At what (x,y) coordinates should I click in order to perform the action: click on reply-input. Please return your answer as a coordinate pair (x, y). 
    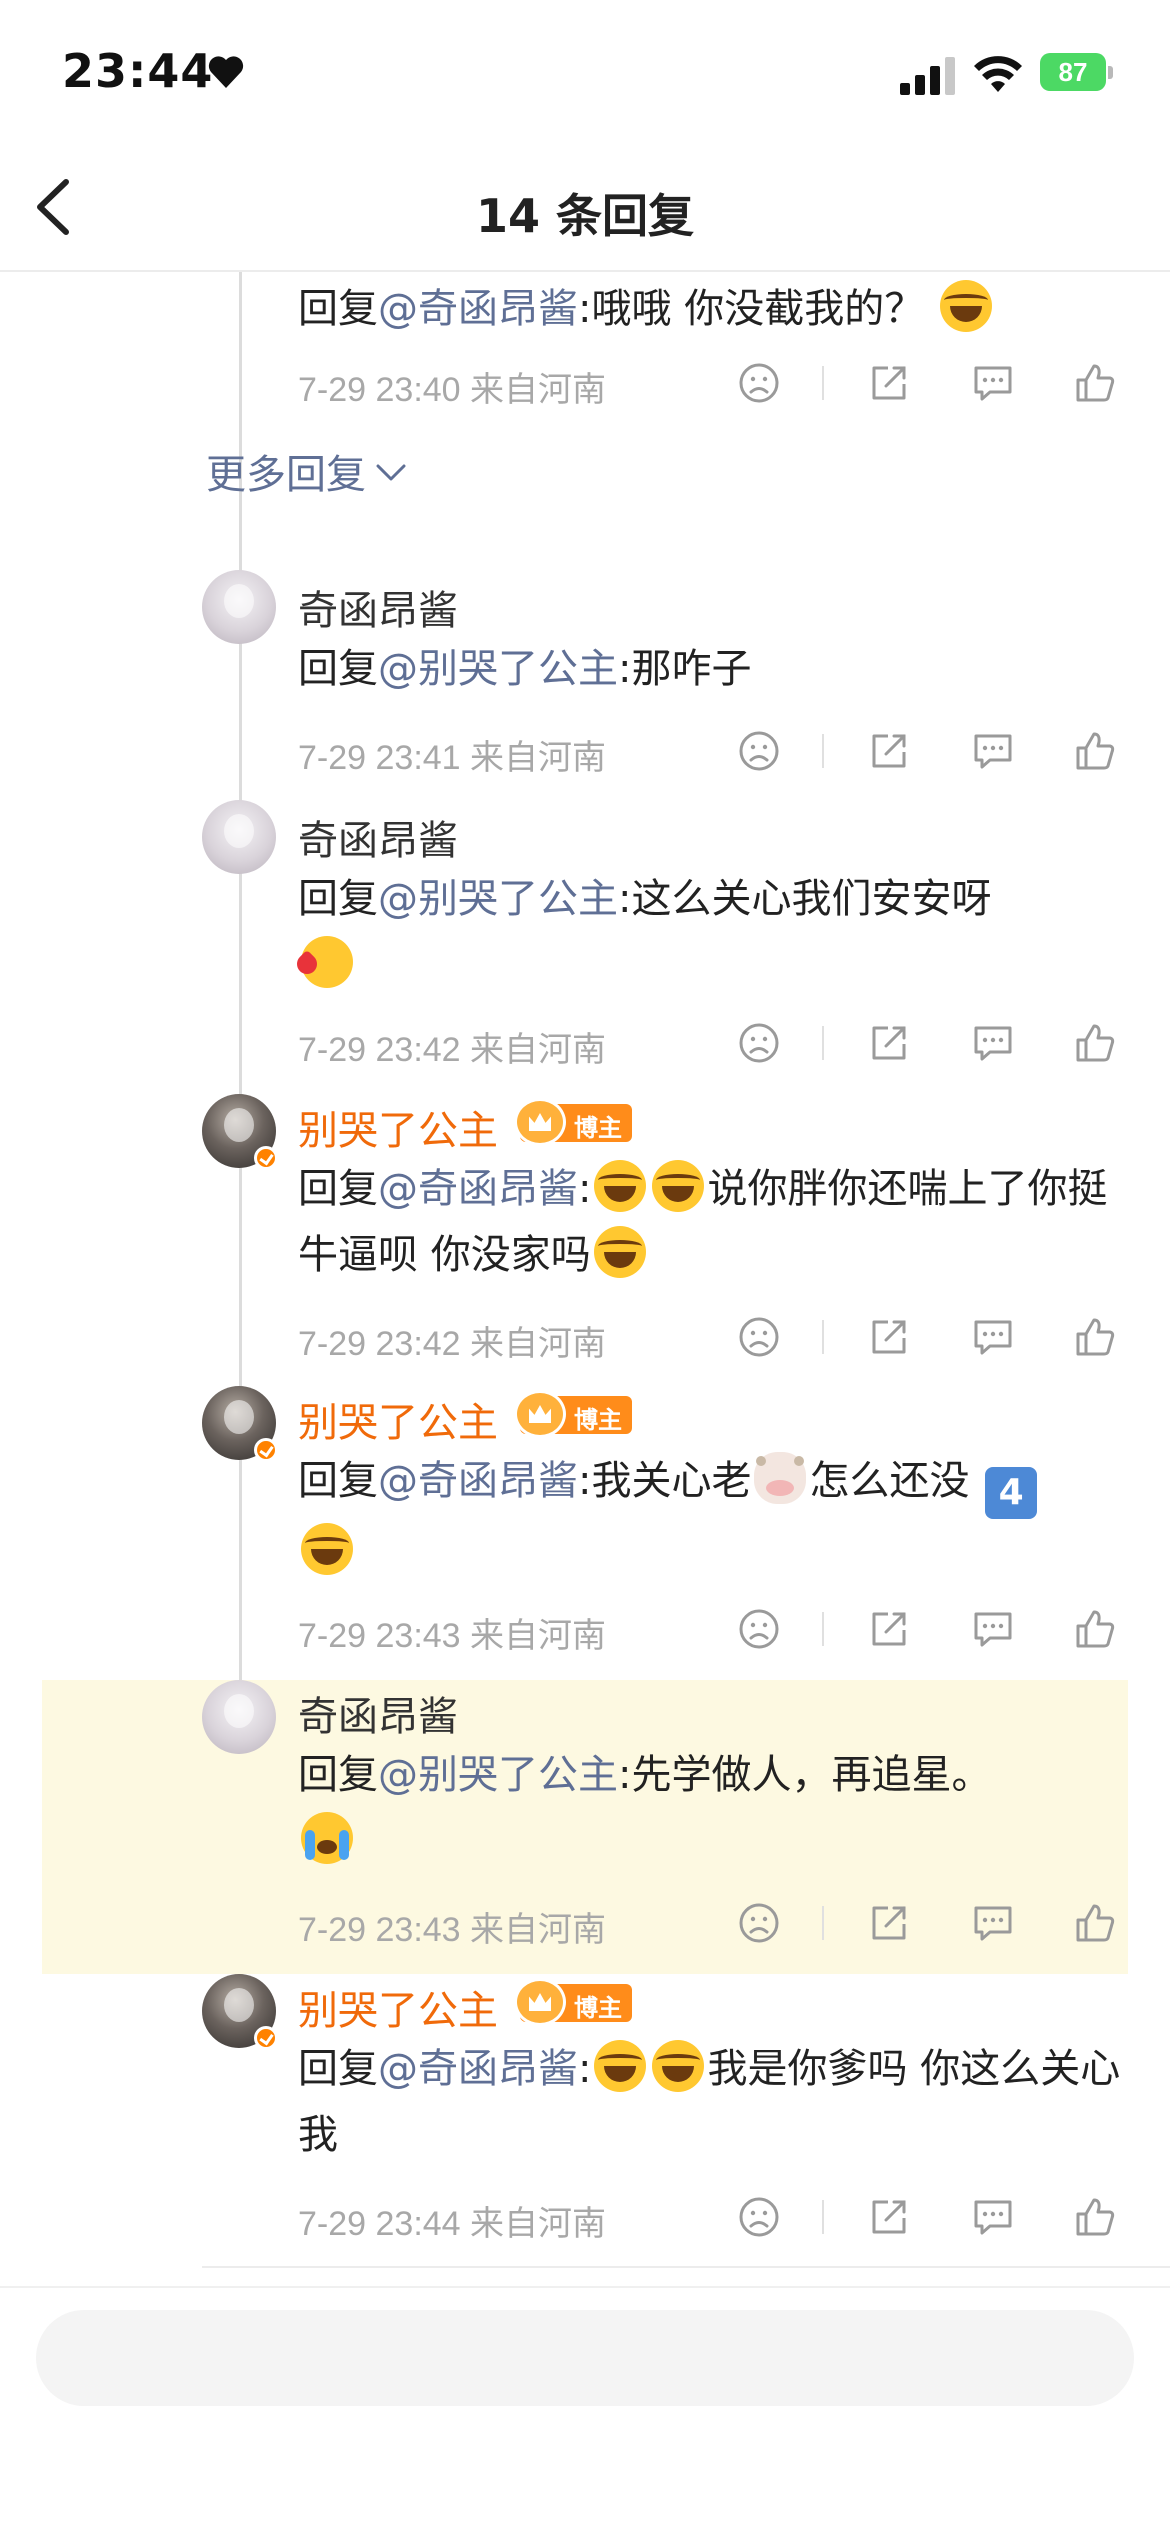
    Looking at the image, I should click on (585, 2358).